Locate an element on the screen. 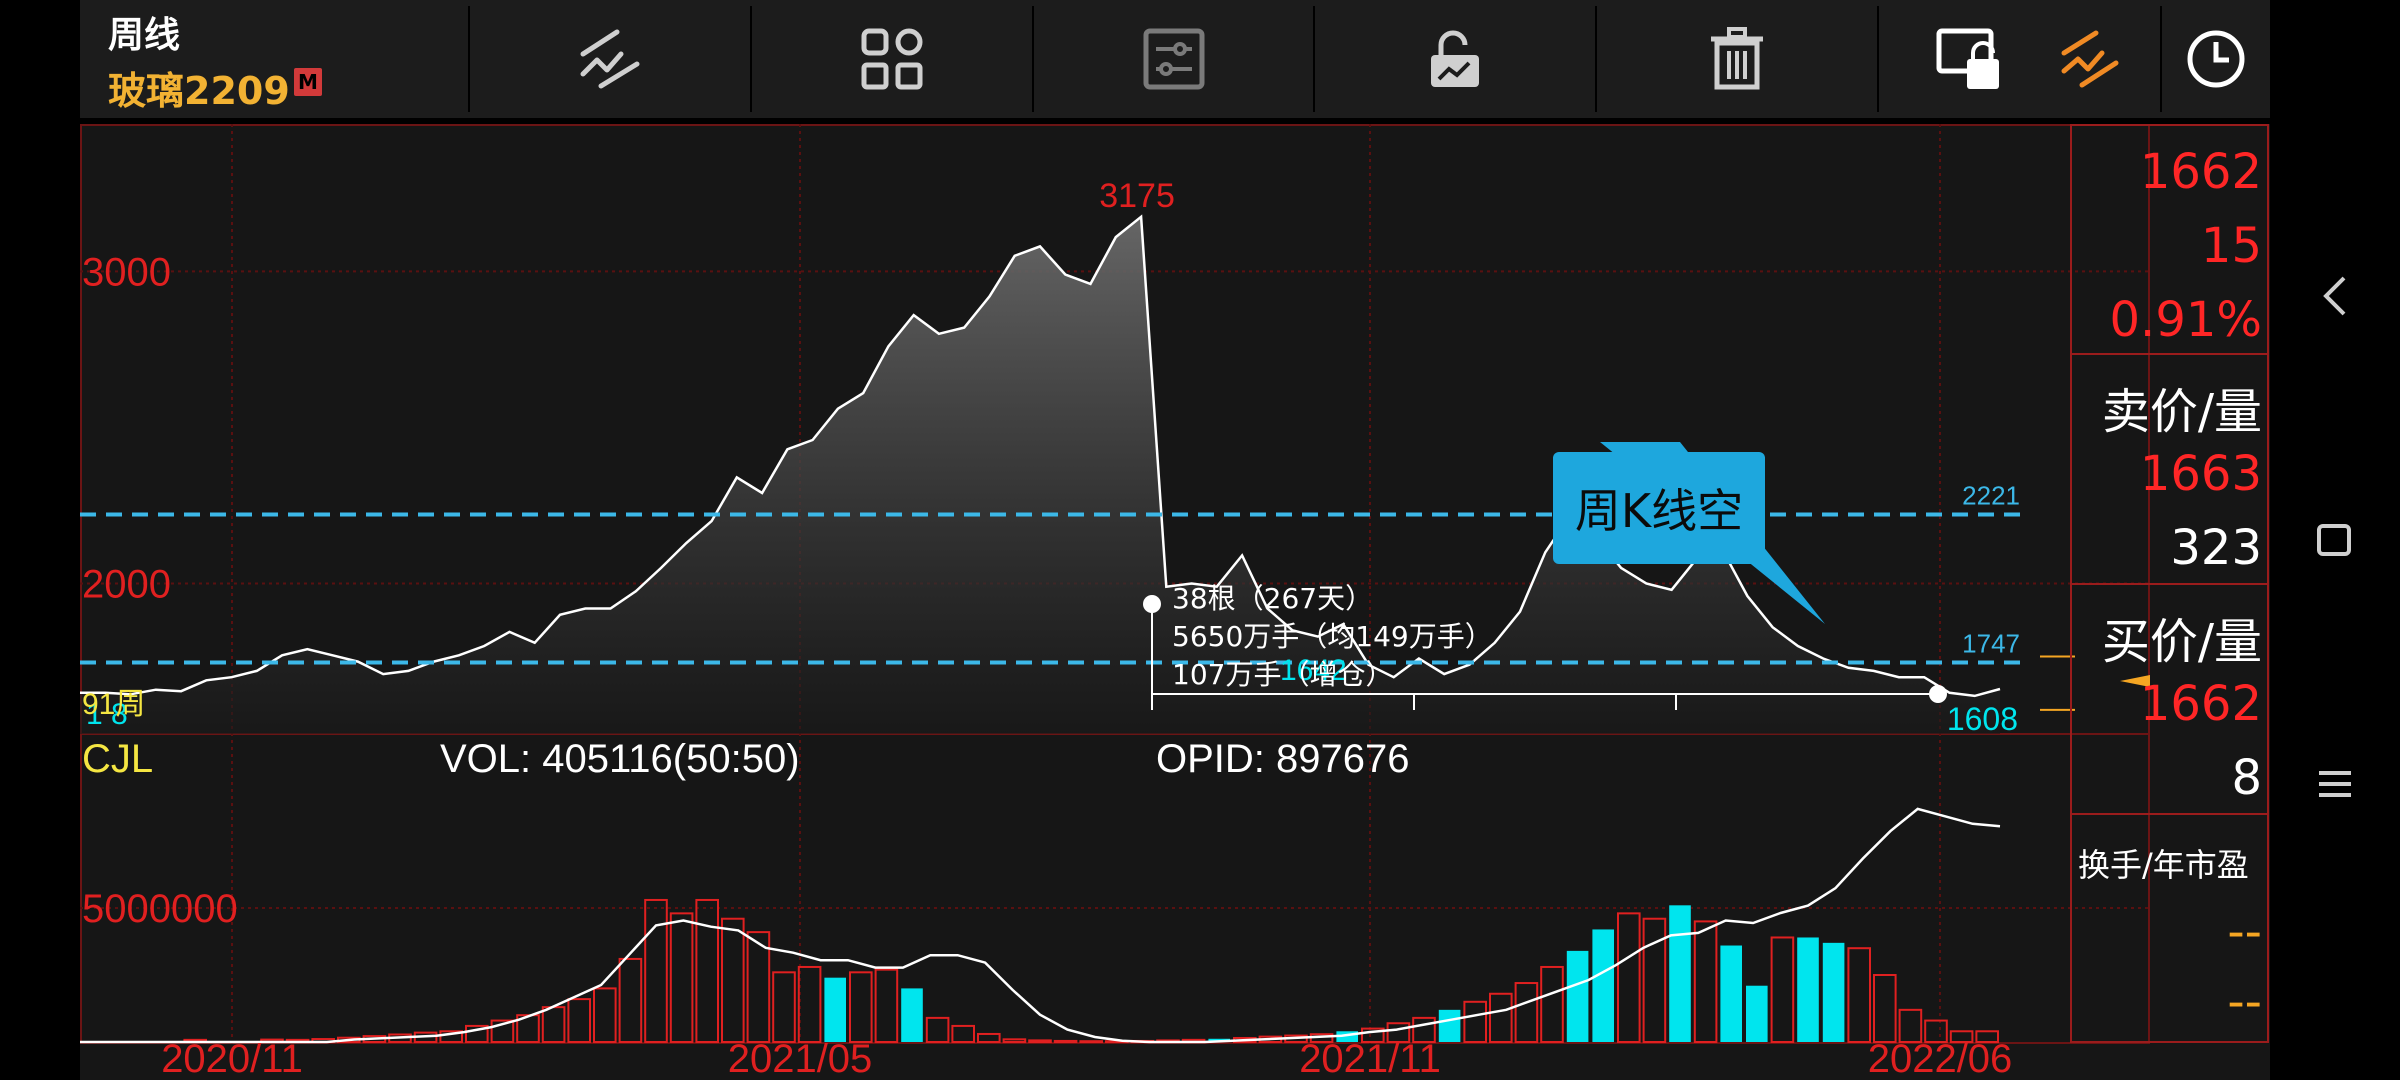  main-contract-badge: M is located at coordinates (308, 82).